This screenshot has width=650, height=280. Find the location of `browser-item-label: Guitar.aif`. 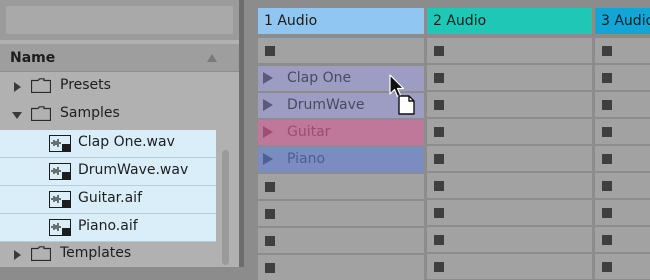

browser-item-label: Guitar.aif is located at coordinates (110, 198).